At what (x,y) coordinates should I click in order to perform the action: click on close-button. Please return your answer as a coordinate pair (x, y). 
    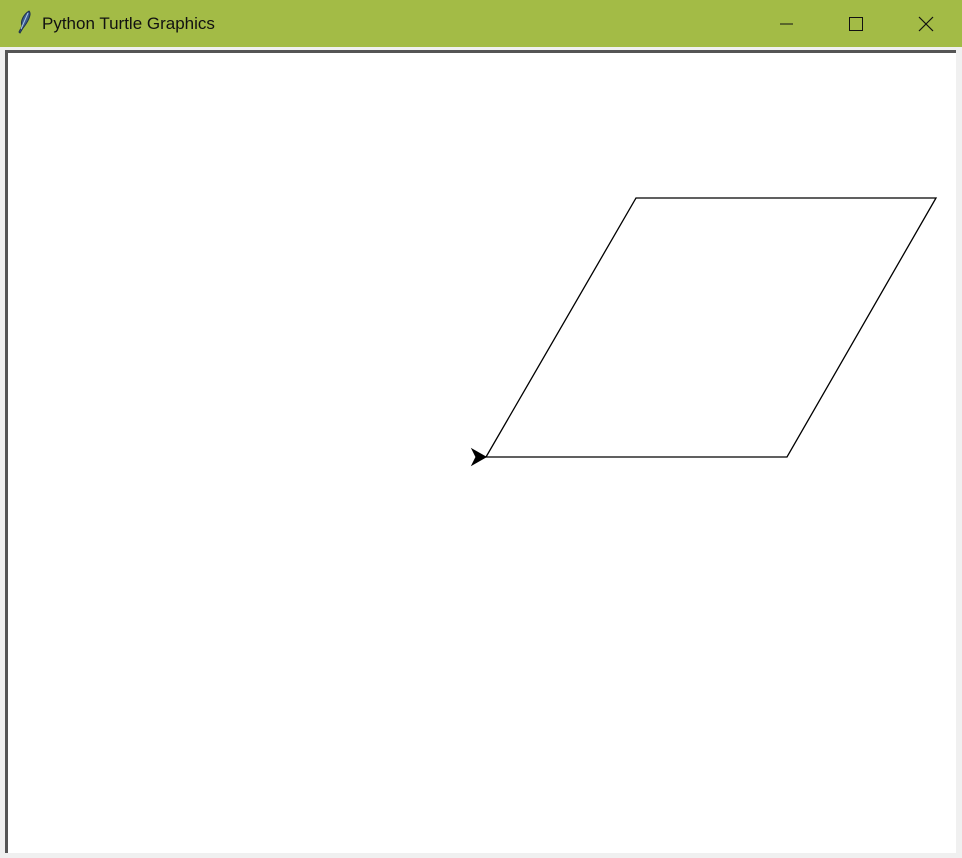
    Looking at the image, I should click on (926, 23).